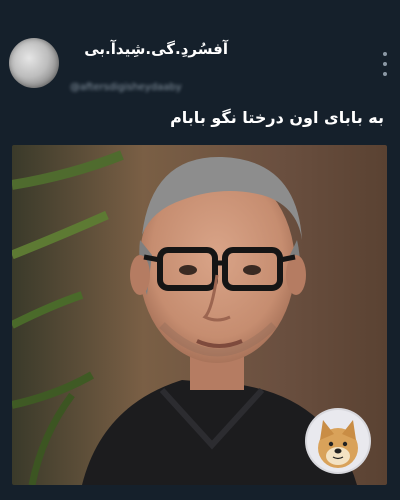 Image resolution: width=400 pixels, height=500 pixels. I want to click on username: @aftersdigisheydaaby, so click(126, 87).